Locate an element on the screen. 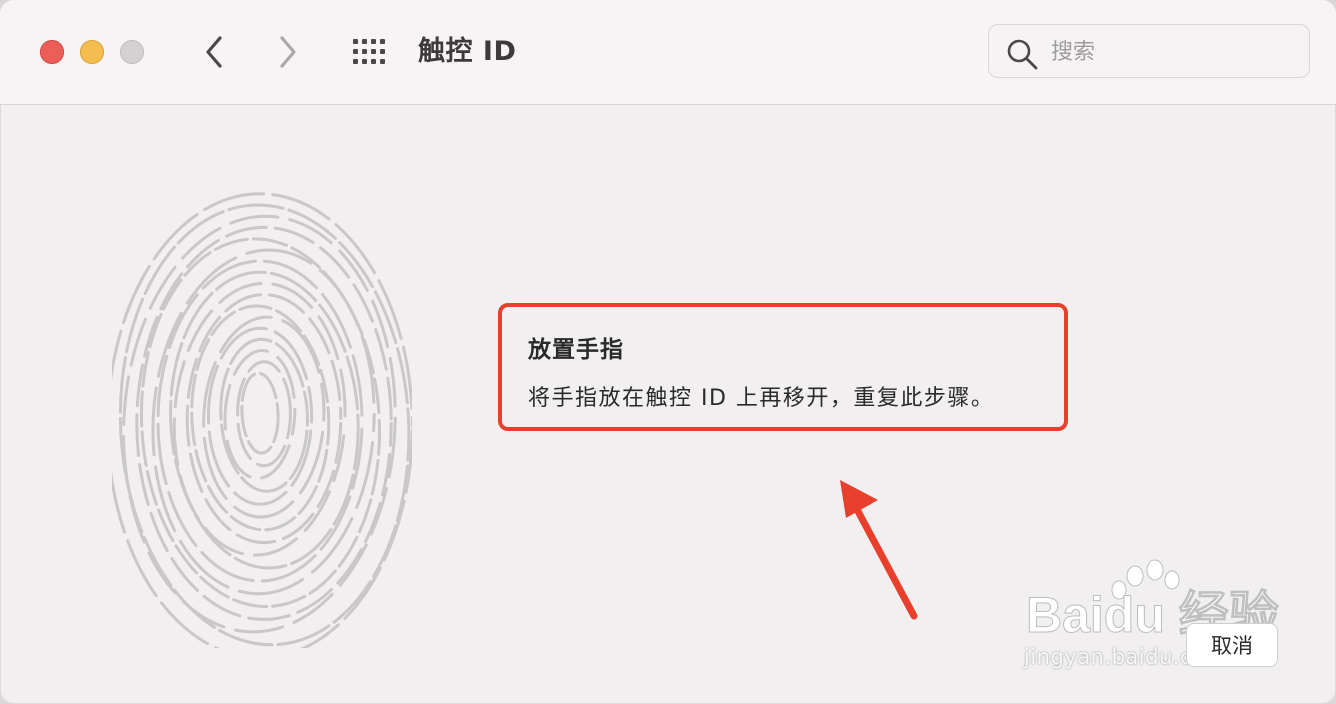  search-input is located at coordinates (1171, 52).